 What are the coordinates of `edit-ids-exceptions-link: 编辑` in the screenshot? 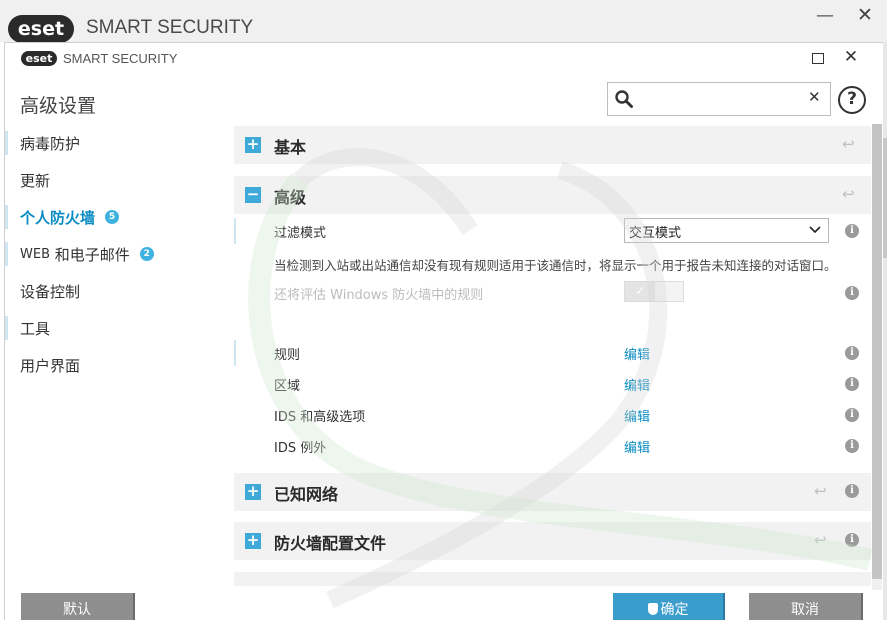 It's located at (637, 446).